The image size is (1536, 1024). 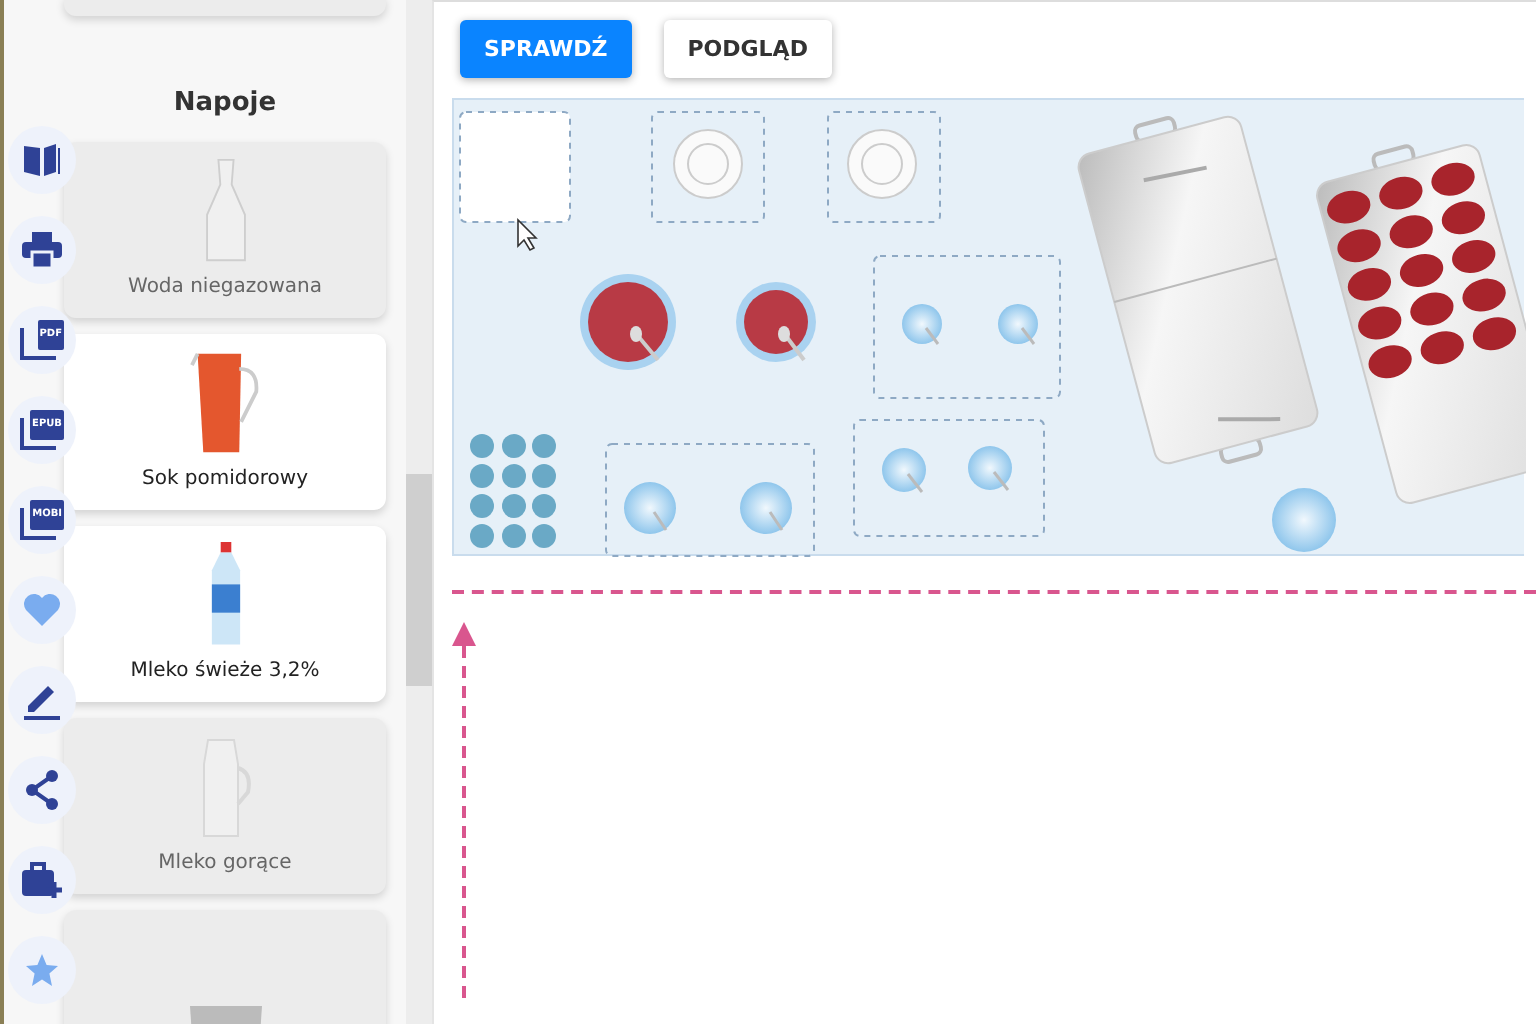 What do you see at coordinates (225, 287) in the screenshot?
I see `product-label: Woda niegazowana` at bounding box center [225, 287].